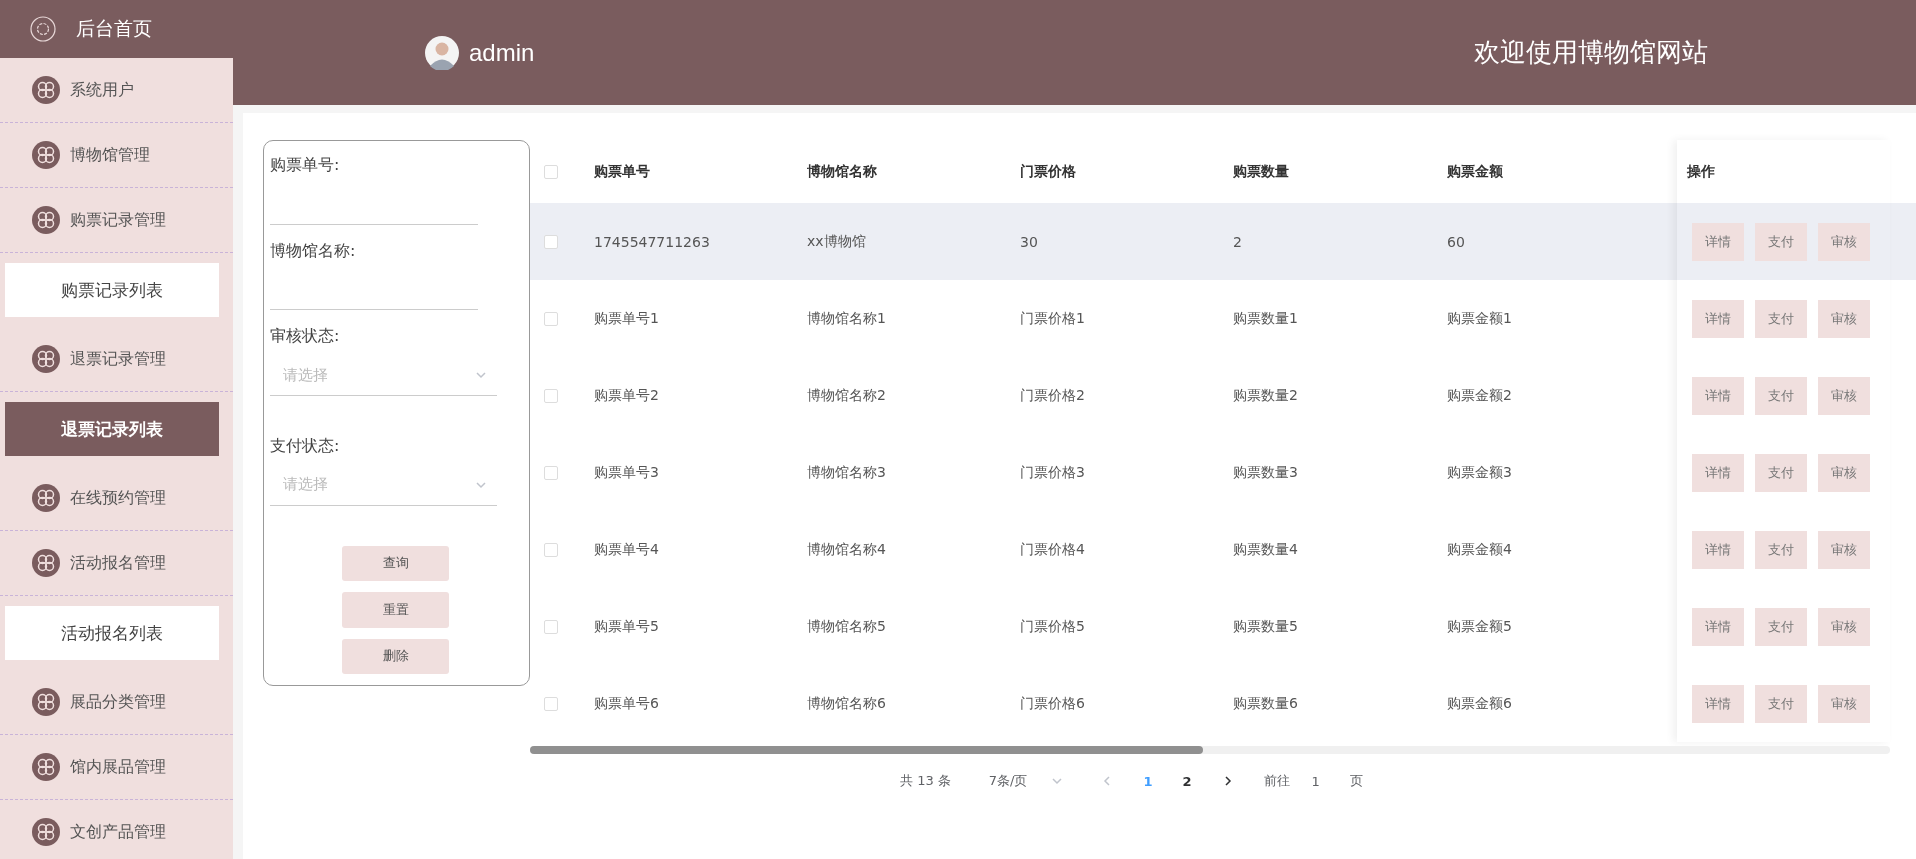 Image resolution: width=1916 pixels, height=859 pixels. I want to click on menu-item: 活动报名管理, so click(116, 563).